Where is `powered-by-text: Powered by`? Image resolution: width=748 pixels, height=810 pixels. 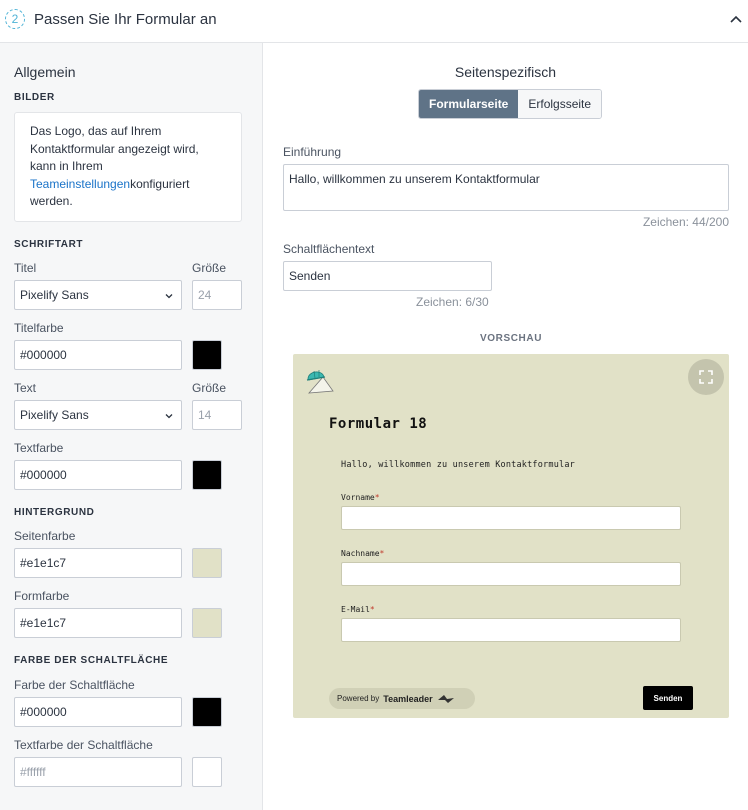
powered-by-text: Powered by is located at coordinates (358, 698).